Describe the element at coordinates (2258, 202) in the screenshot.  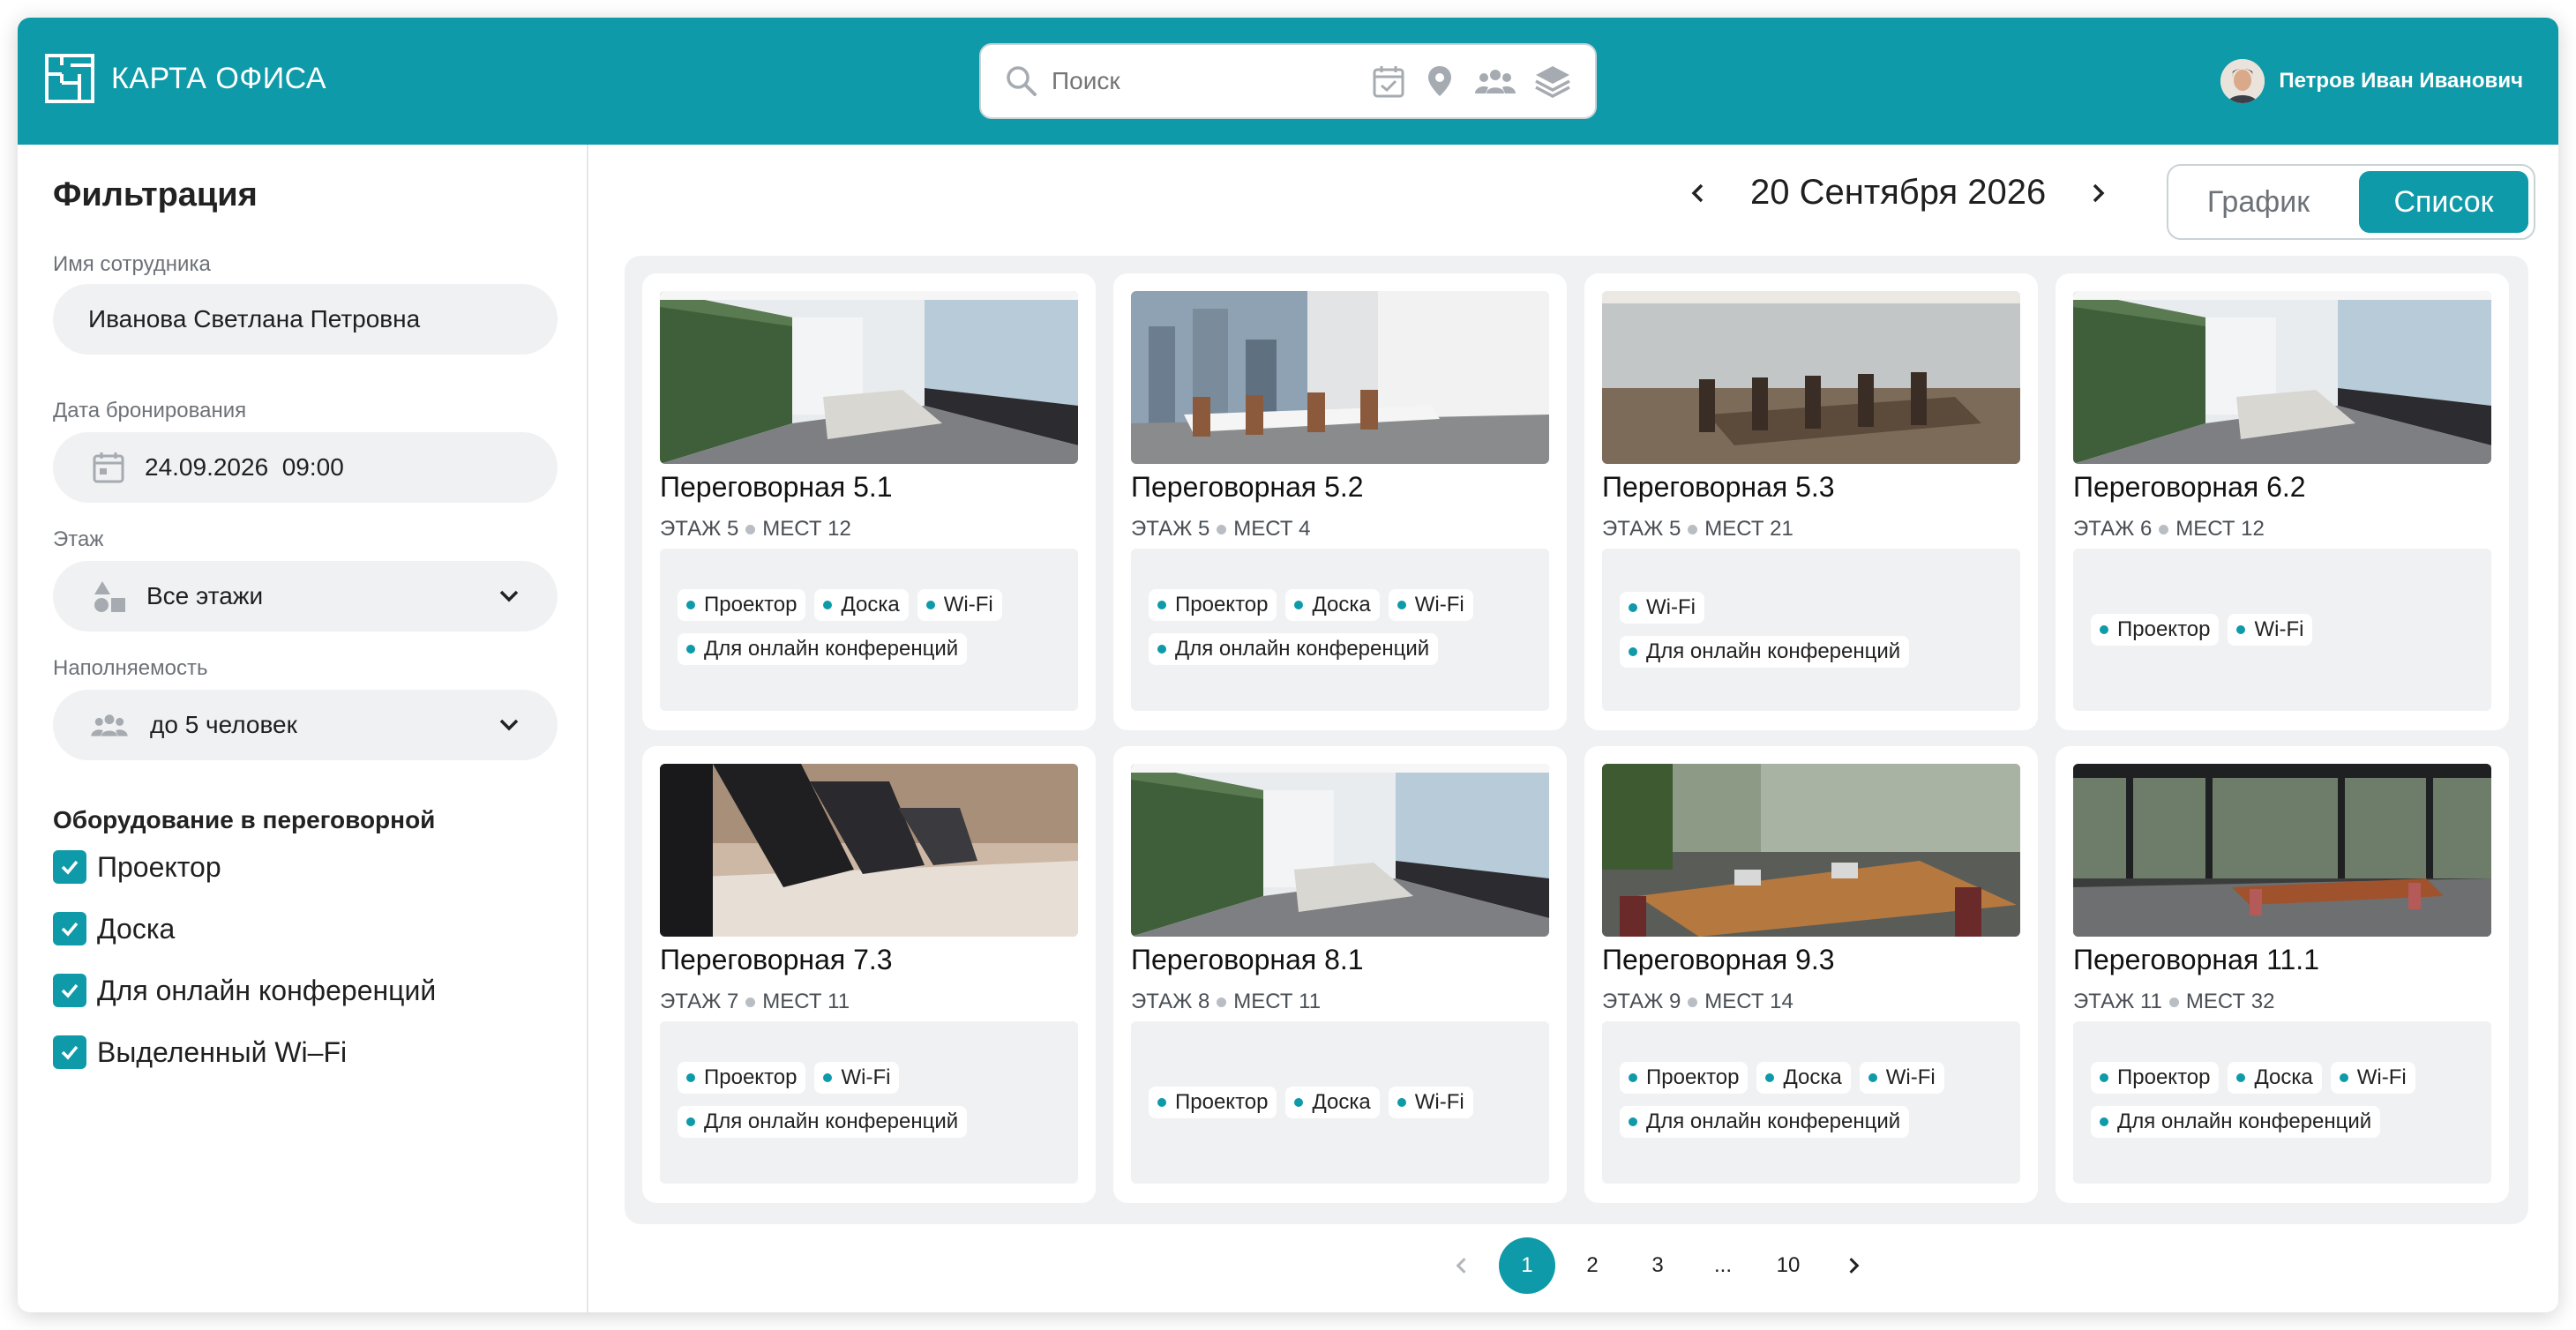
I see `tab-schedule: График` at that location.